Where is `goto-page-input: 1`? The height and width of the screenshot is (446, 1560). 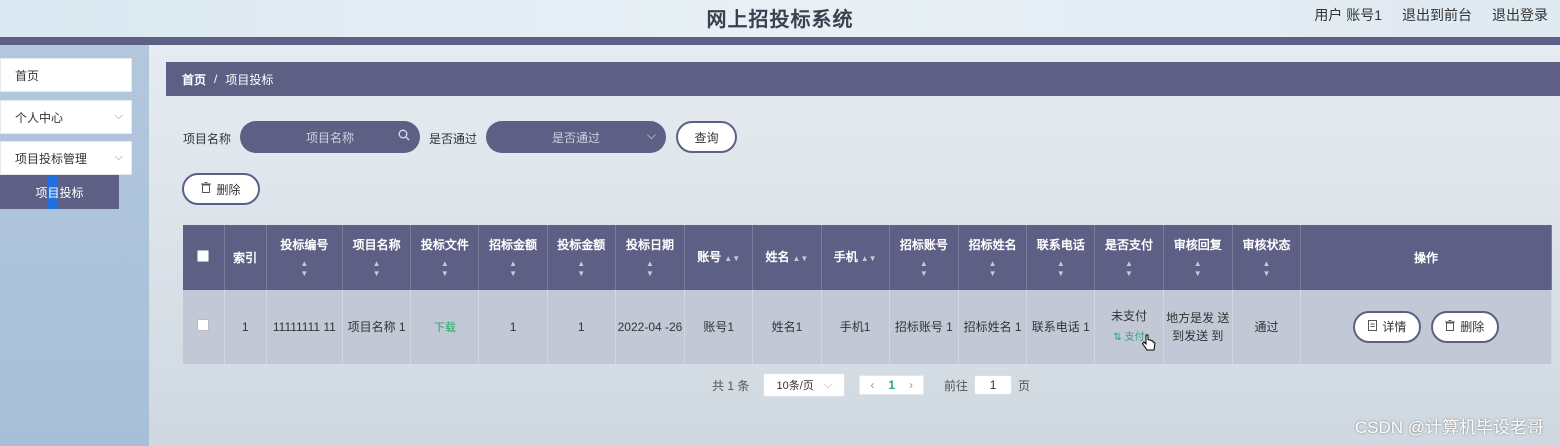
goto-page-input: 1 is located at coordinates (993, 385).